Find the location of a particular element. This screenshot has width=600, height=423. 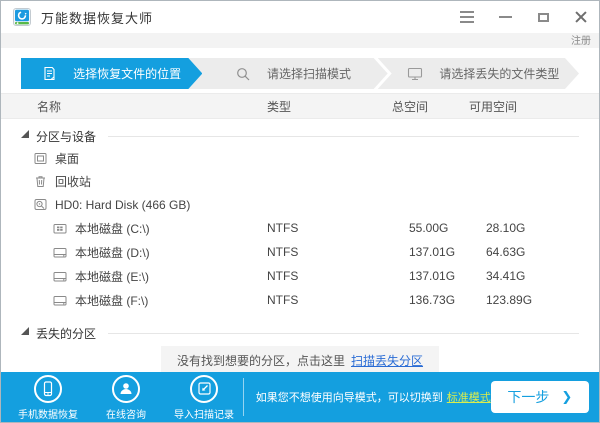

close-icon is located at coordinates (581, 17).